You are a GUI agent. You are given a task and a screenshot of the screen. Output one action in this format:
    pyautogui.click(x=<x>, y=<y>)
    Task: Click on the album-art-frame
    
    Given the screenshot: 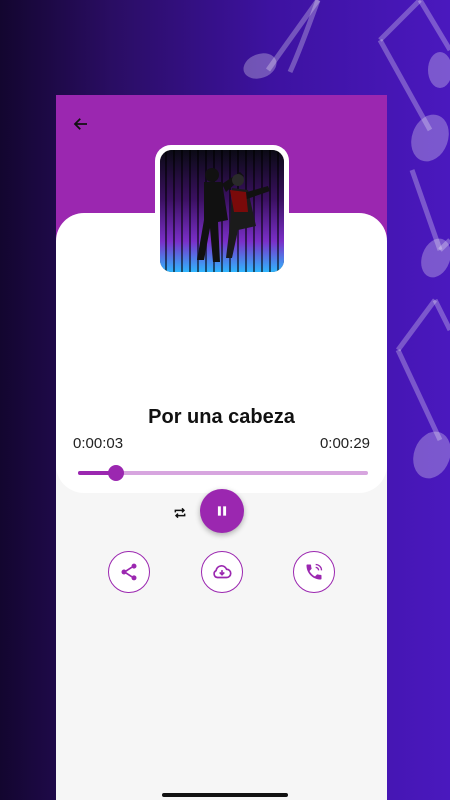 What is the action you would take?
    pyautogui.click(x=222, y=211)
    